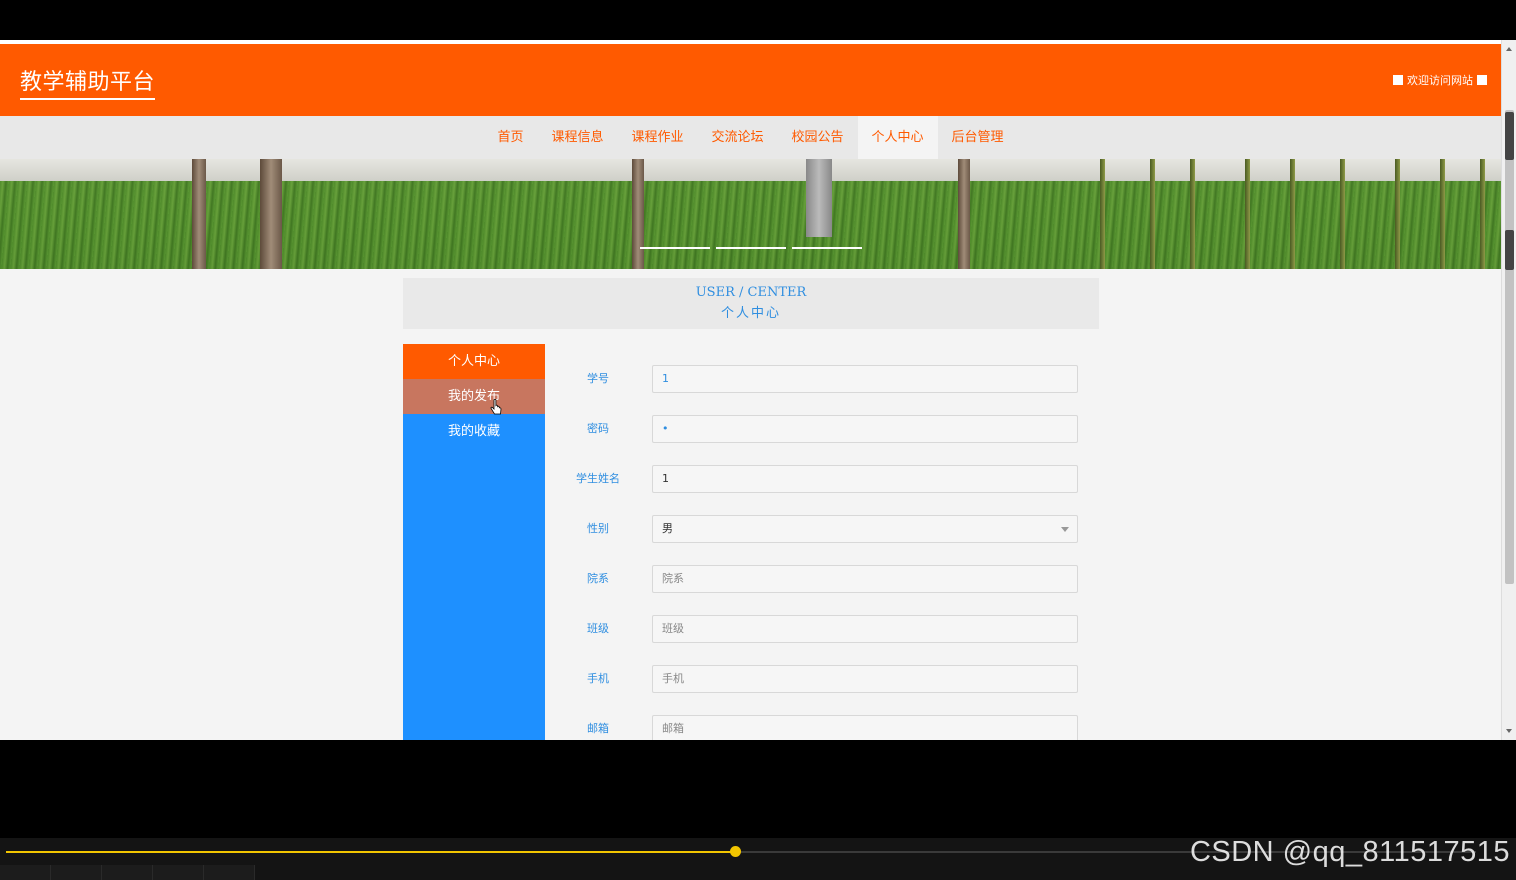 The height and width of the screenshot is (880, 1516). What do you see at coordinates (750, 80) in the screenshot?
I see `site-header: 教学辅助平台 欢迎访问网站` at bounding box center [750, 80].